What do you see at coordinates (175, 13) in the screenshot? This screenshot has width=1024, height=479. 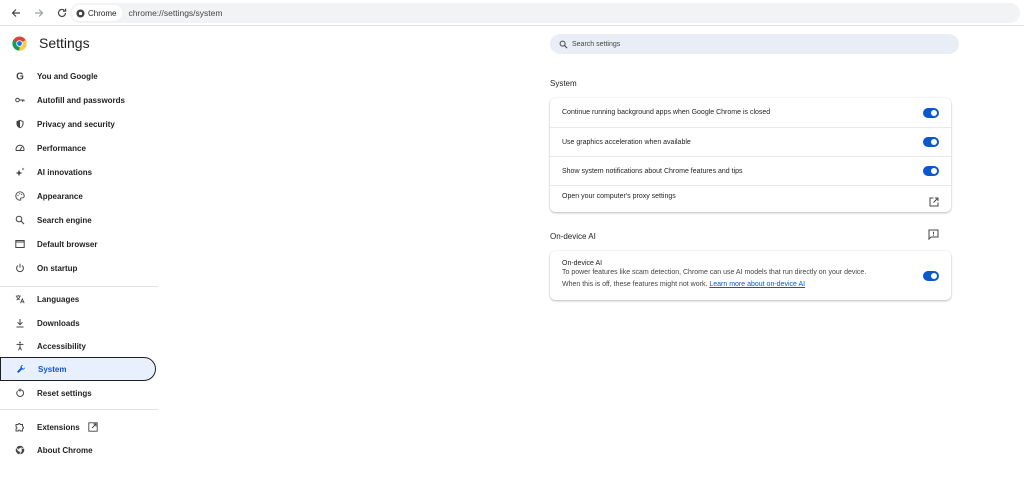 I see `url-text: chrome://settings/system` at bounding box center [175, 13].